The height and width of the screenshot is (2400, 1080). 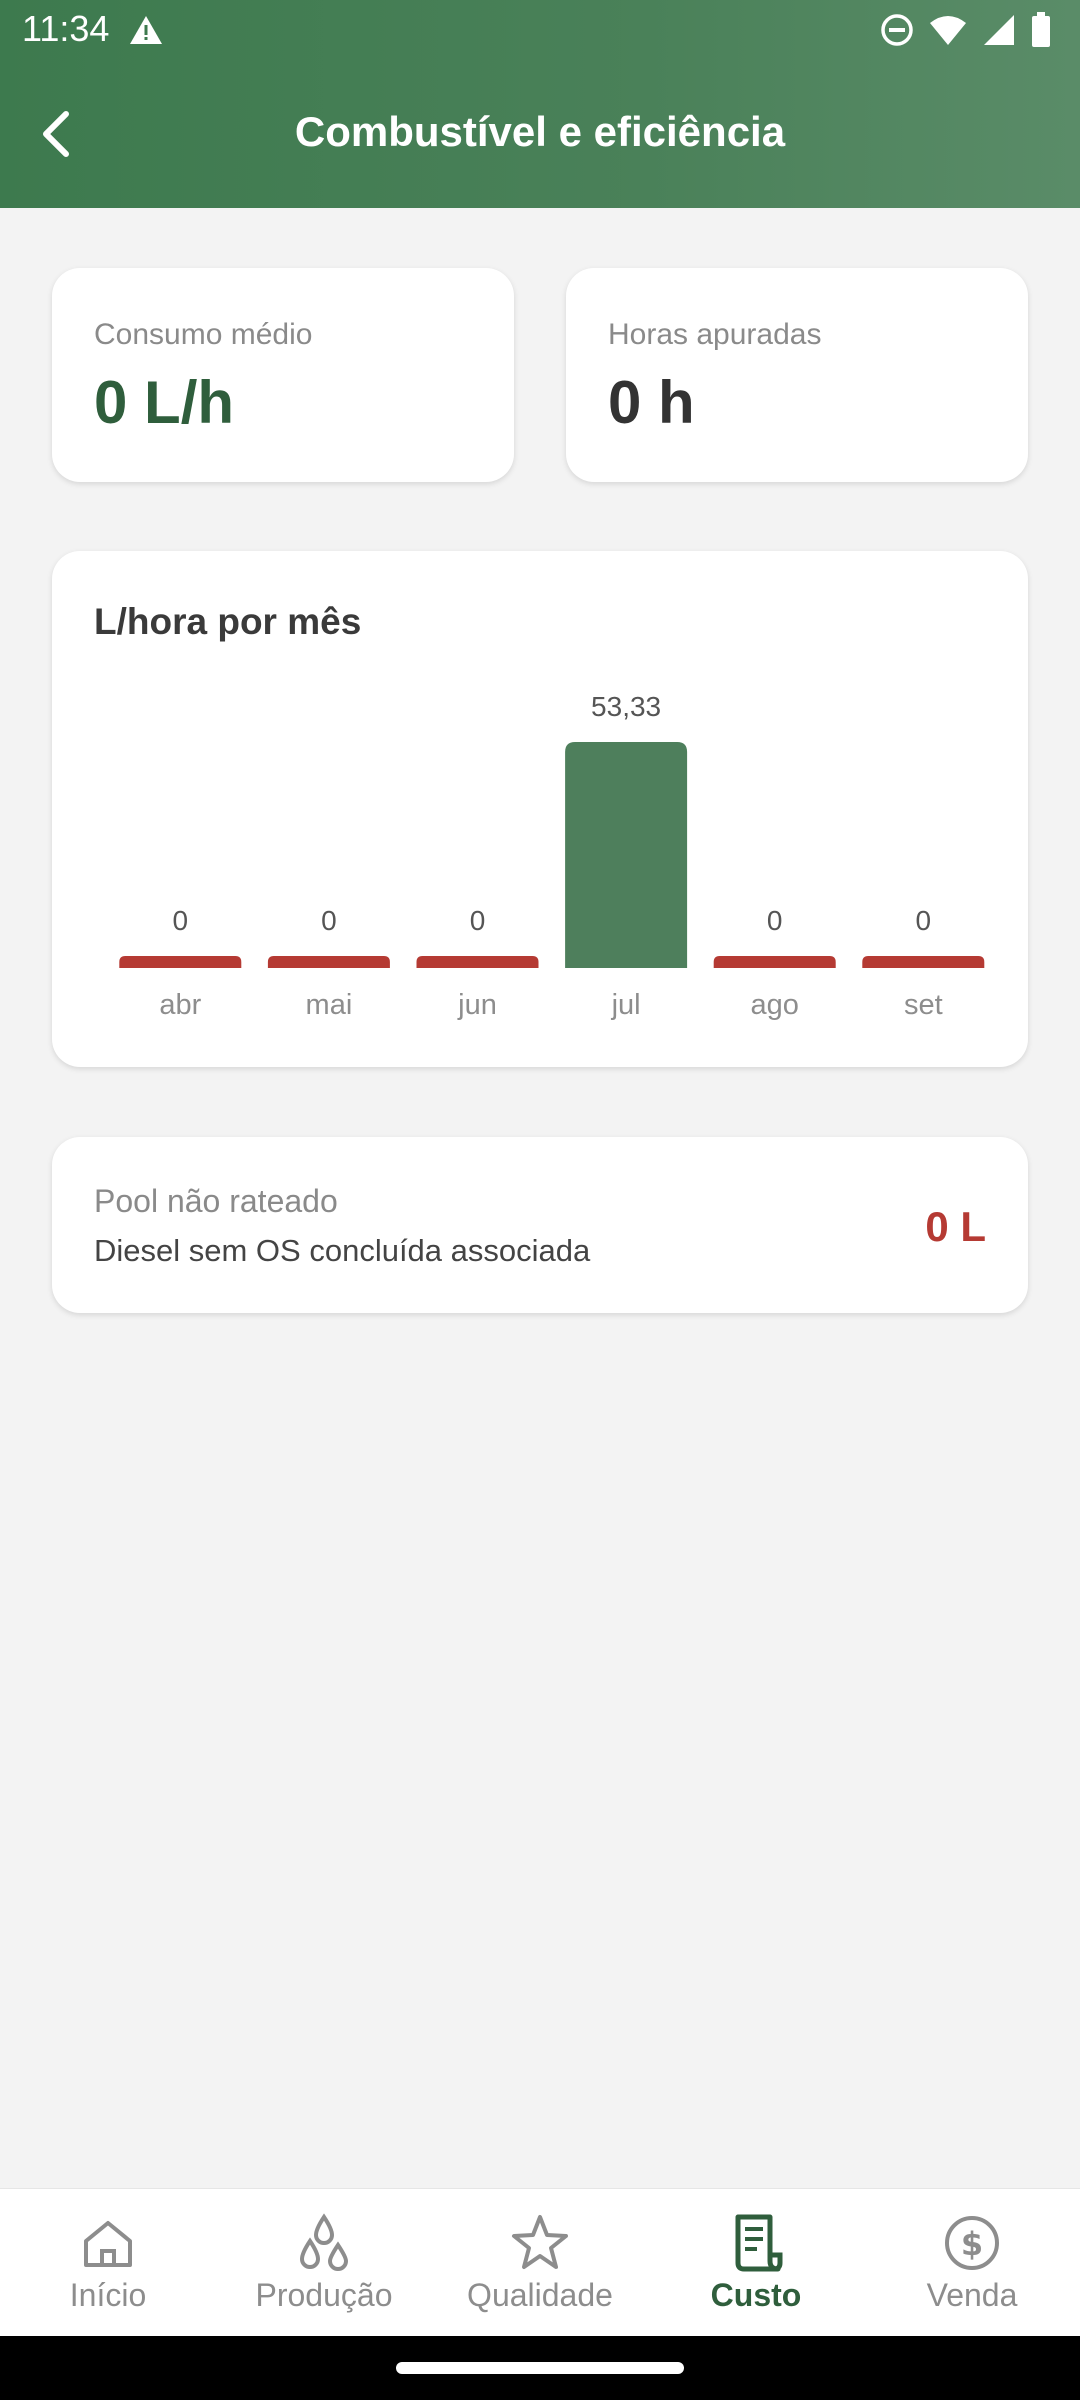 What do you see at coordinates (774, 962) in the screenshot?
I see `chart-bar-ago` at bounding box center [774, 962].